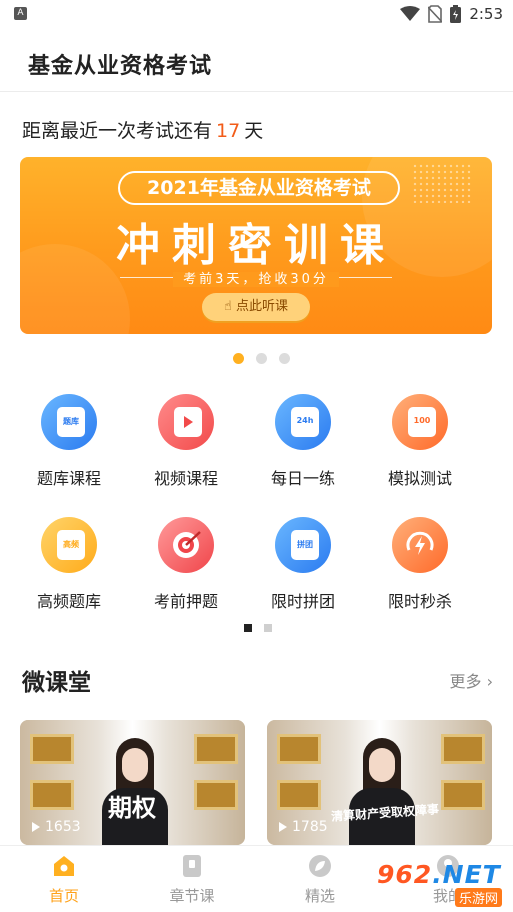  I want to click on no-sim-icon, so click(435, 14).